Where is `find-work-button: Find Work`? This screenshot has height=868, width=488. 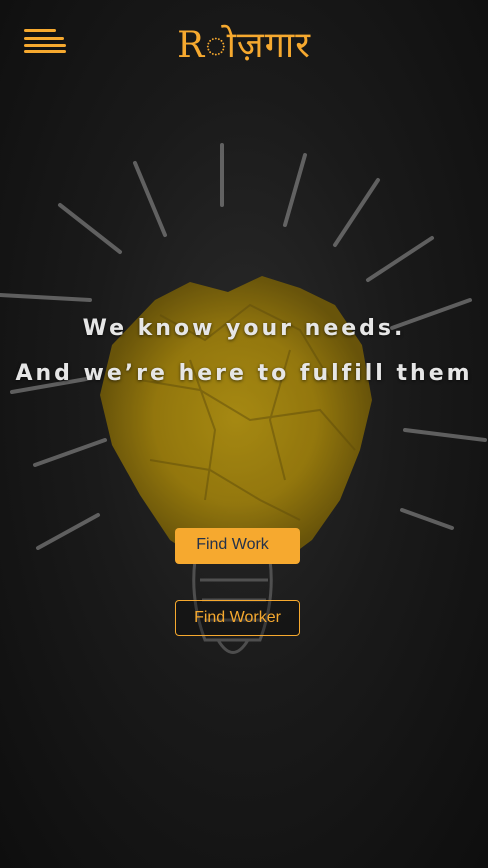 find-work-button: Find Work is located at coordinates (237, 546).